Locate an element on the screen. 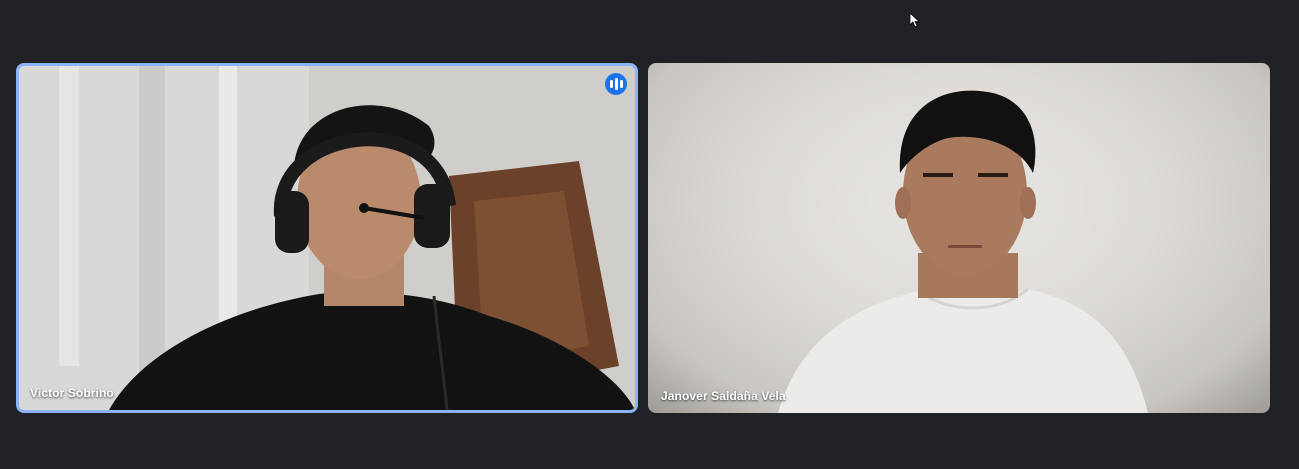  participant-name-label: Victor Sobrino is located at coordinates (72, 393).